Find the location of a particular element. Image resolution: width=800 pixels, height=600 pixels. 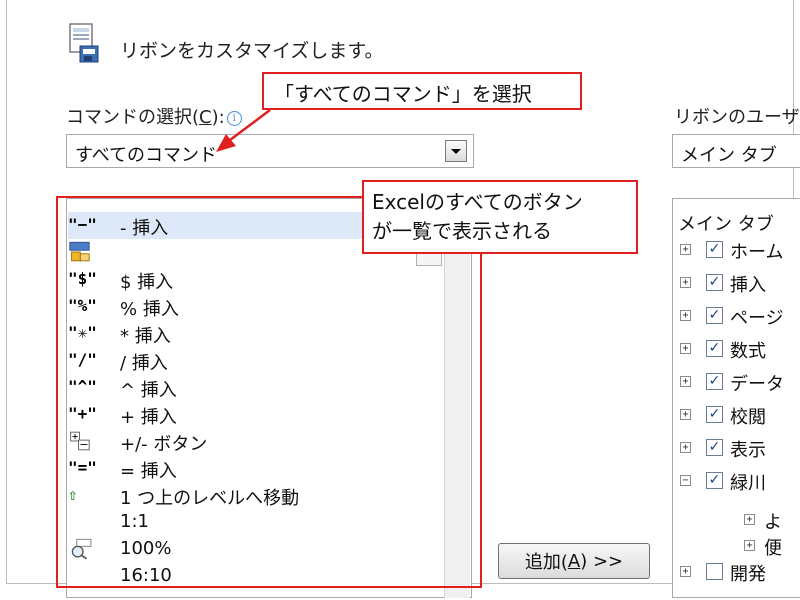

chevron-down-icon is located at coordinates (456, 151).